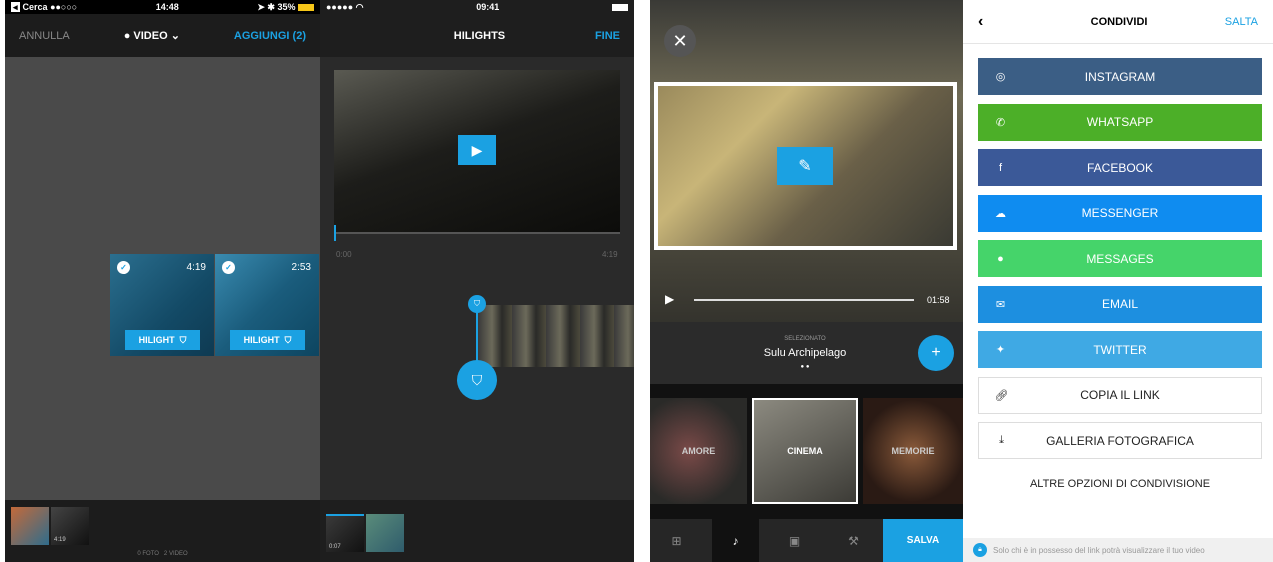 This screenshot has height=562, width=1273. I want to click on video-duration: 01:58, so click(938, 300).